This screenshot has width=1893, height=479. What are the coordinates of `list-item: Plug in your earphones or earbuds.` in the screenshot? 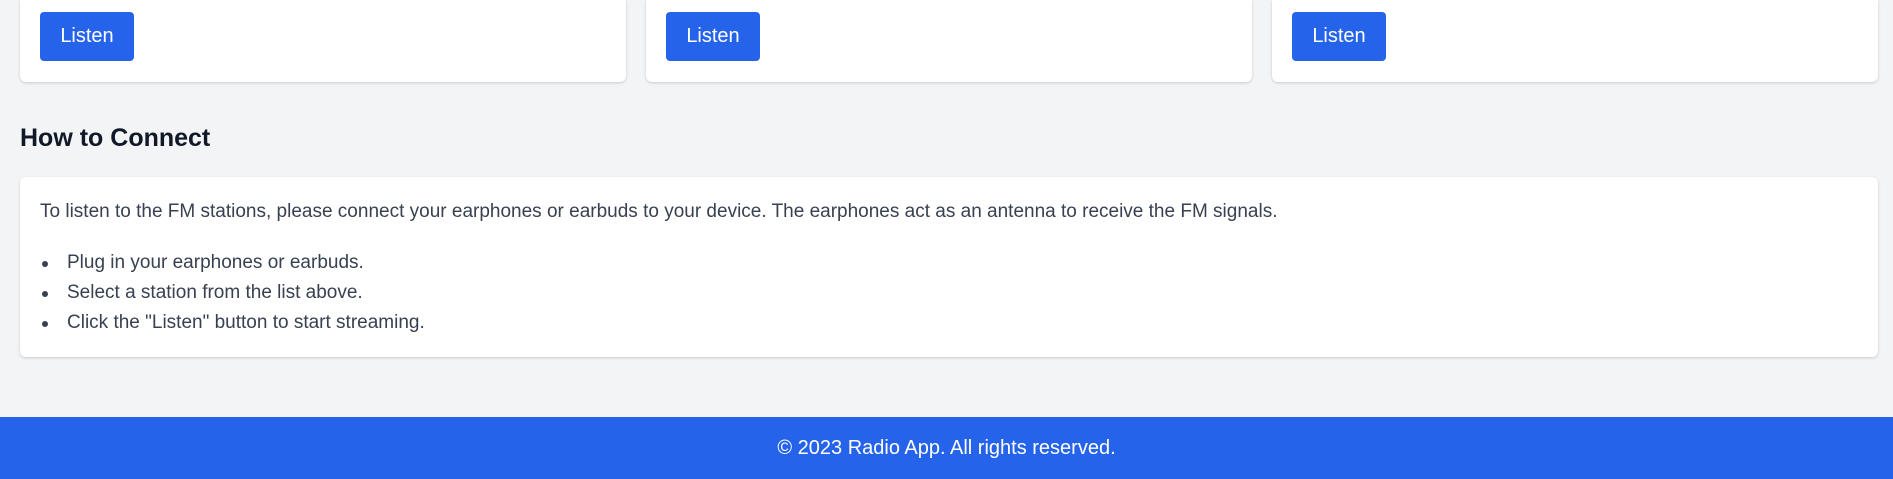 It's located at (949, 263).